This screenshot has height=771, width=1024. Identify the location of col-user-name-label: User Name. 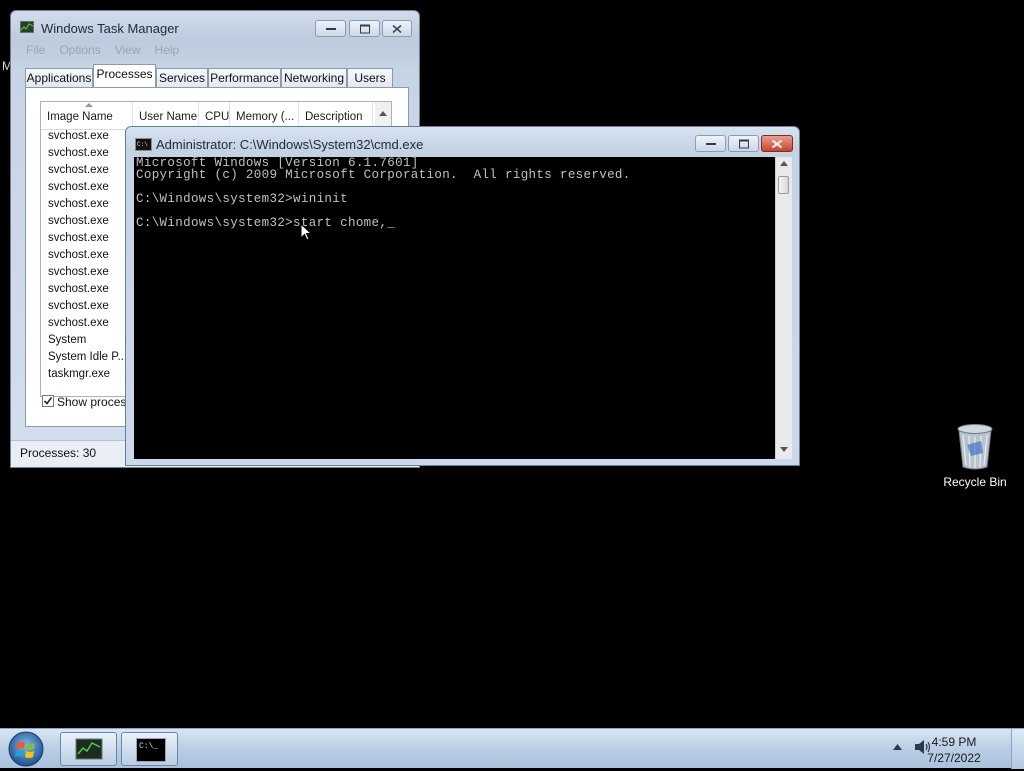
(168, 117).